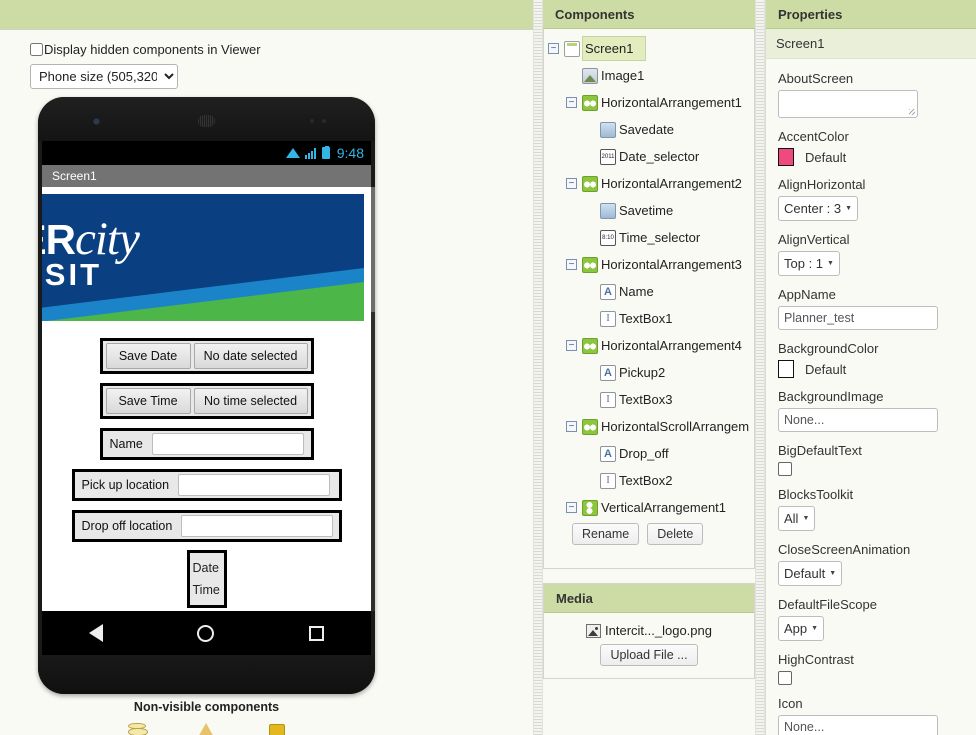  What do you see at coordinates (137, 728) in the screenshot?
I see `tinydb-icon` at bounding box center [137, 728].